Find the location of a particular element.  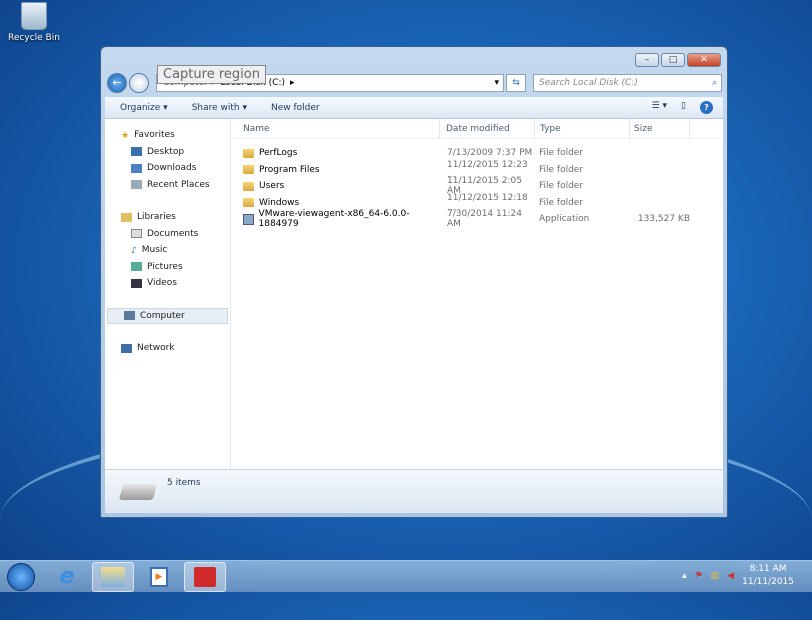

column-headers: Name Date modified Type Size is located at coordinates (477, 129).